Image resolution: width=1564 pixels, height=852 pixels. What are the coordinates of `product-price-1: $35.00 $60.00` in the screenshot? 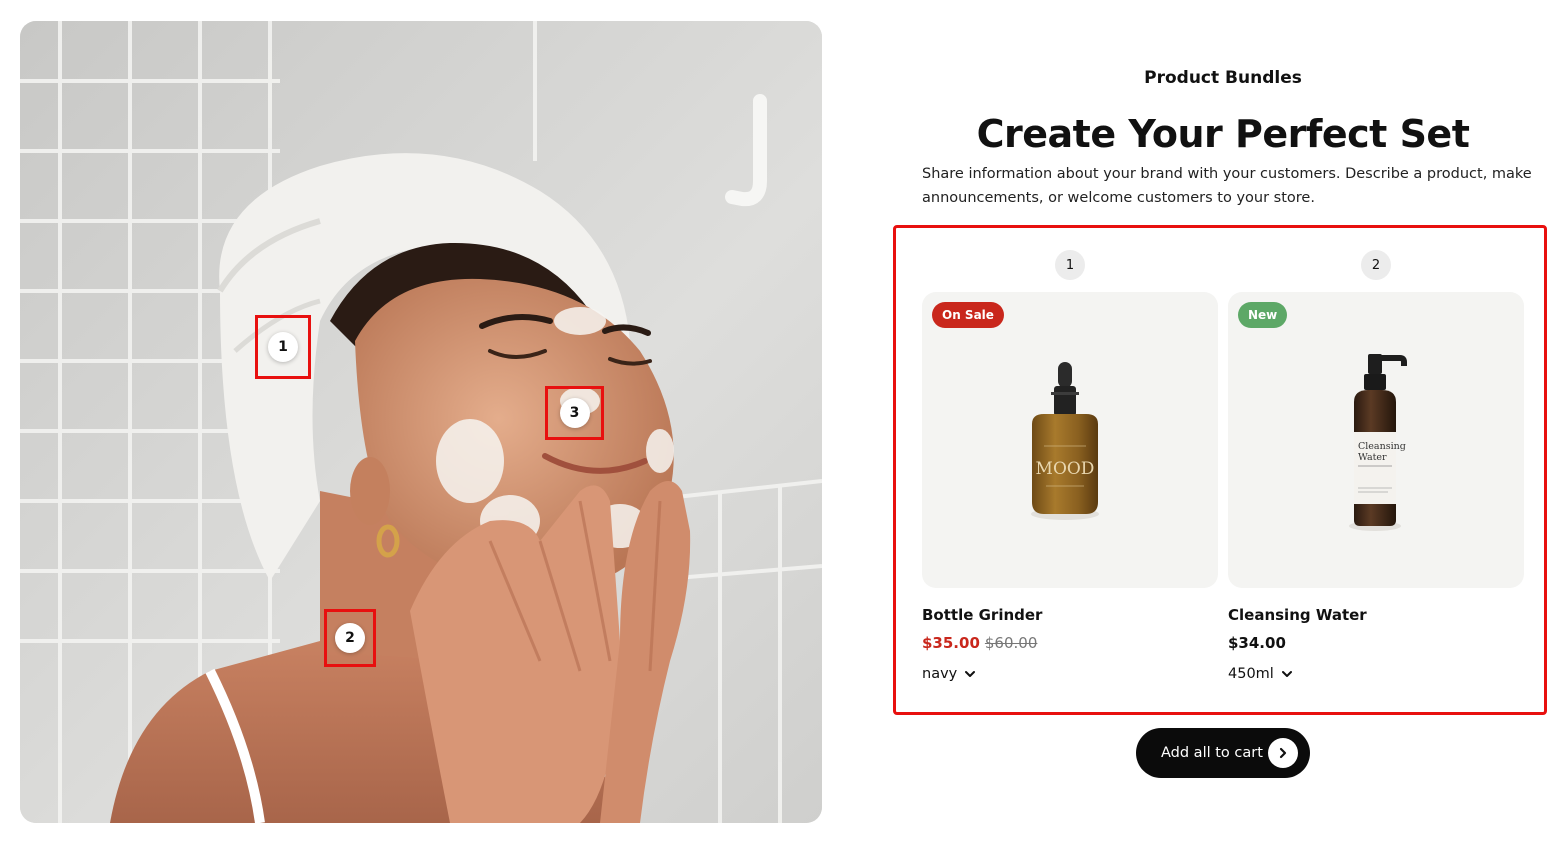 It's located at (979, 643).